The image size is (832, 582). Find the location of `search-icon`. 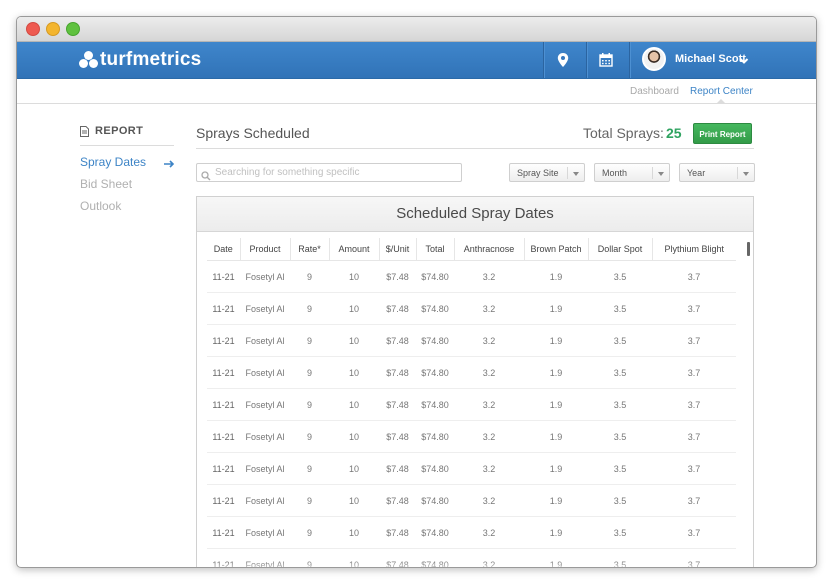

search-icon is located at coordinates (206, 177).